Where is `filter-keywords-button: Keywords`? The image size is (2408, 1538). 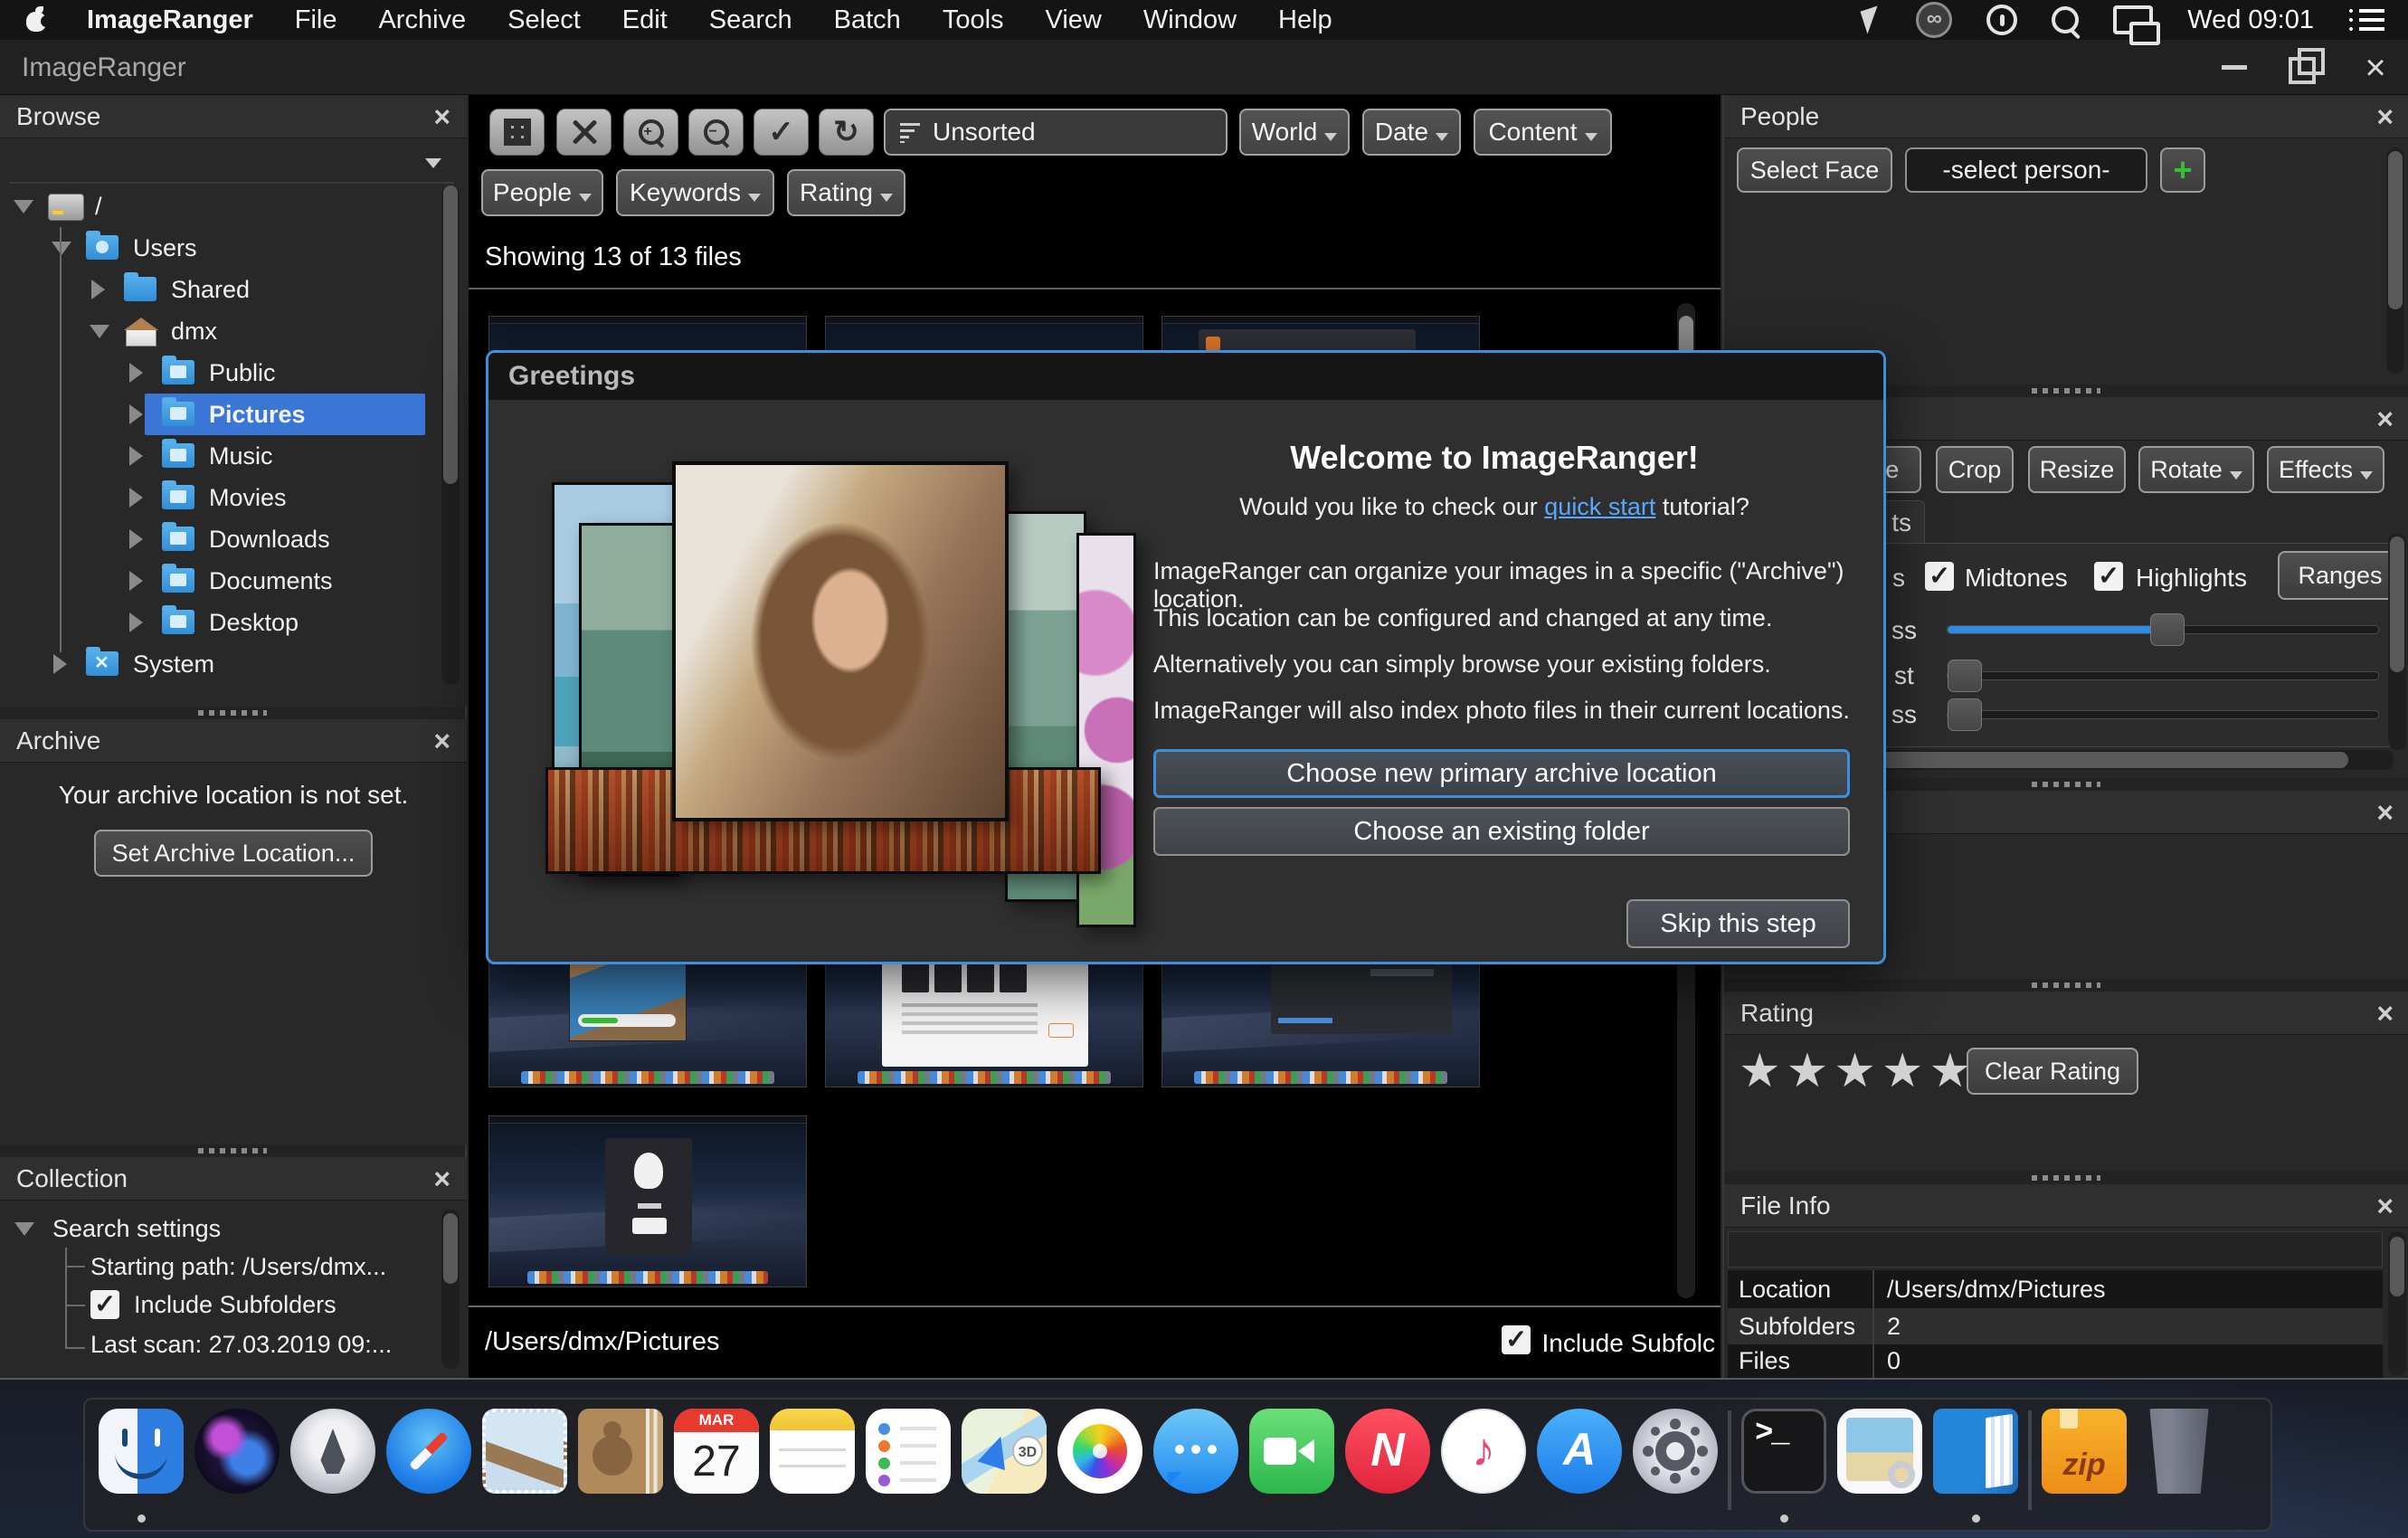
filter-keywords-button: Keywords is located at coordinates (695, 192).